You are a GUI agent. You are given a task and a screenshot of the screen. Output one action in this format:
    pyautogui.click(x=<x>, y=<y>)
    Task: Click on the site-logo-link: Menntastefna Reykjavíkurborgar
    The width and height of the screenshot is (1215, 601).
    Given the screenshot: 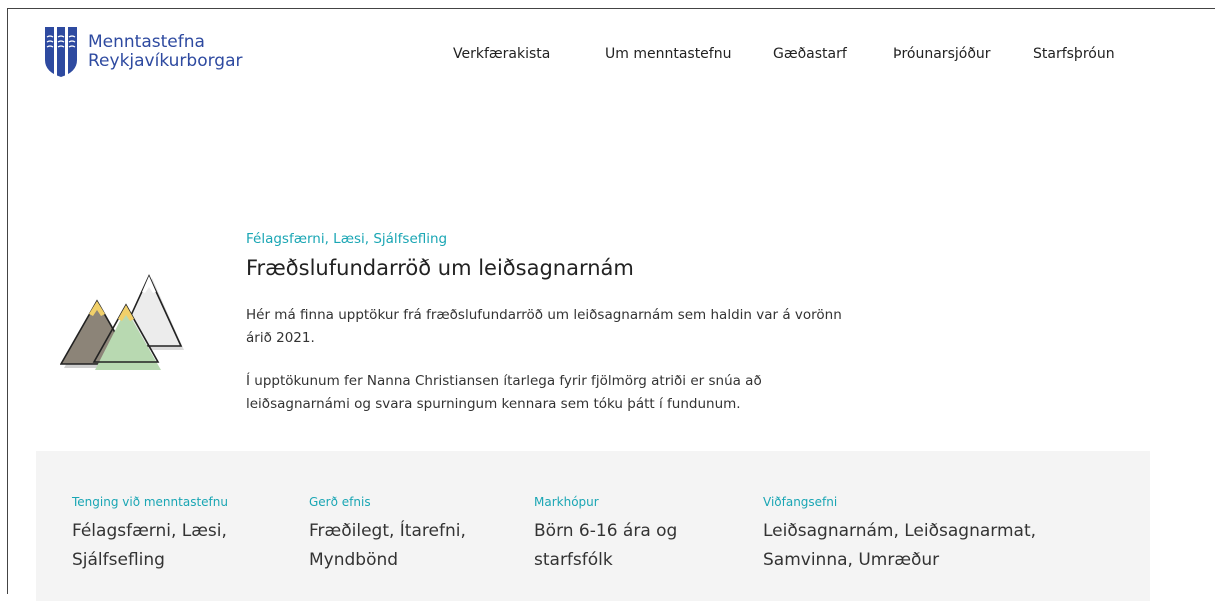 What is the action you would take?
    pyautogui.click(x=143, y=52)
    